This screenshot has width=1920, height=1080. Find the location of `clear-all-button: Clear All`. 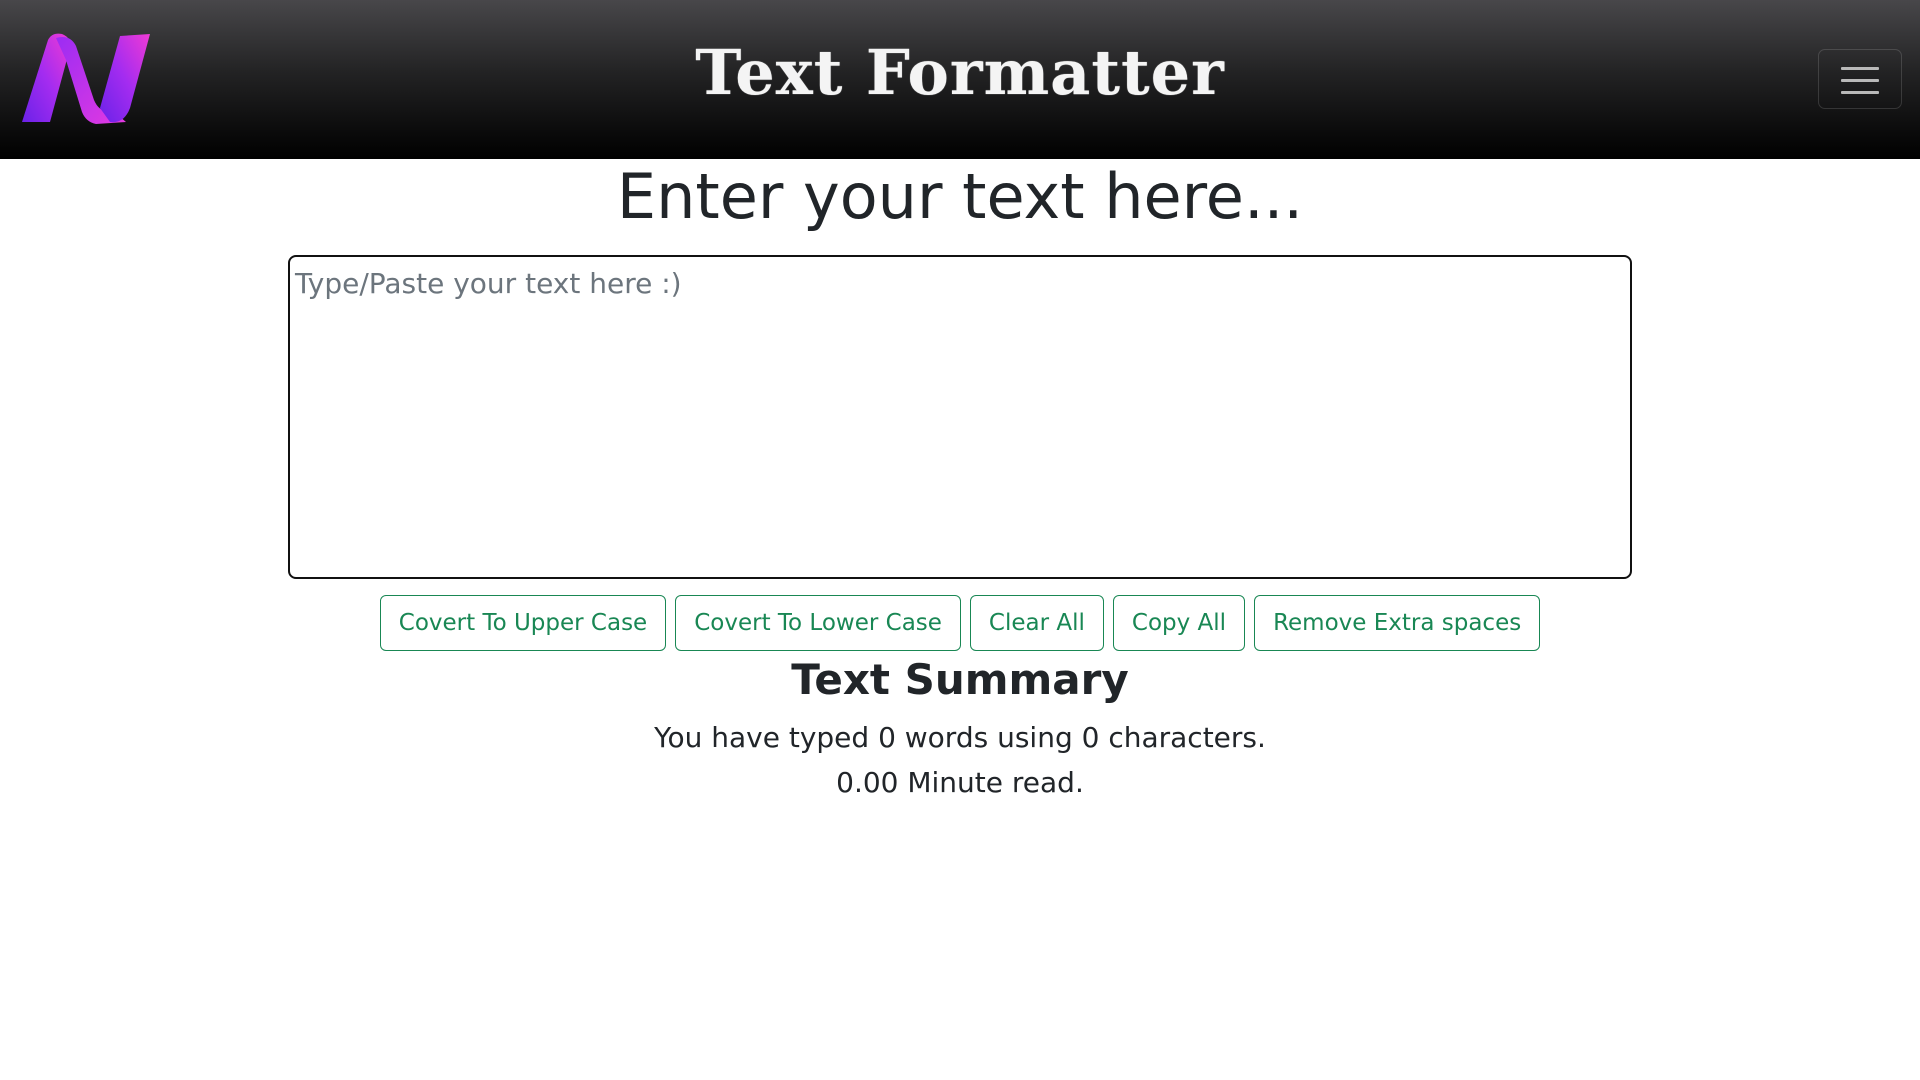

clear-all-button: Clear All is located at coordinates (1036, 623).